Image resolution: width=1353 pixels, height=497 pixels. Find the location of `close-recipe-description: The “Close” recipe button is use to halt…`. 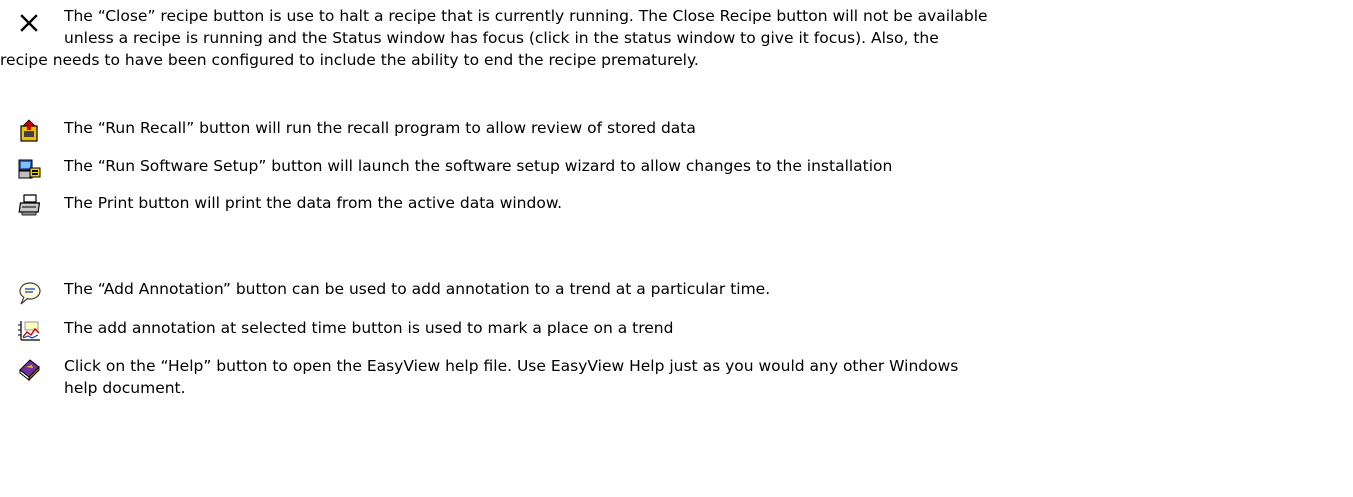

close-recipe-description: The “Close” recipe button is use to halt… is located at coordinates (673, 38).